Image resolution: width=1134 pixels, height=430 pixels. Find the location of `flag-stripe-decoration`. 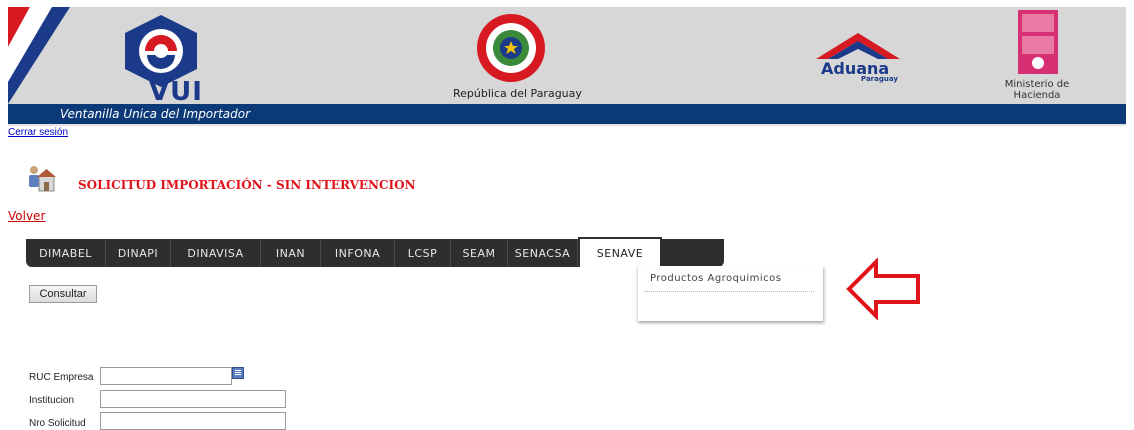

flag-stripe-decoration is located at coordinates (39, 55).